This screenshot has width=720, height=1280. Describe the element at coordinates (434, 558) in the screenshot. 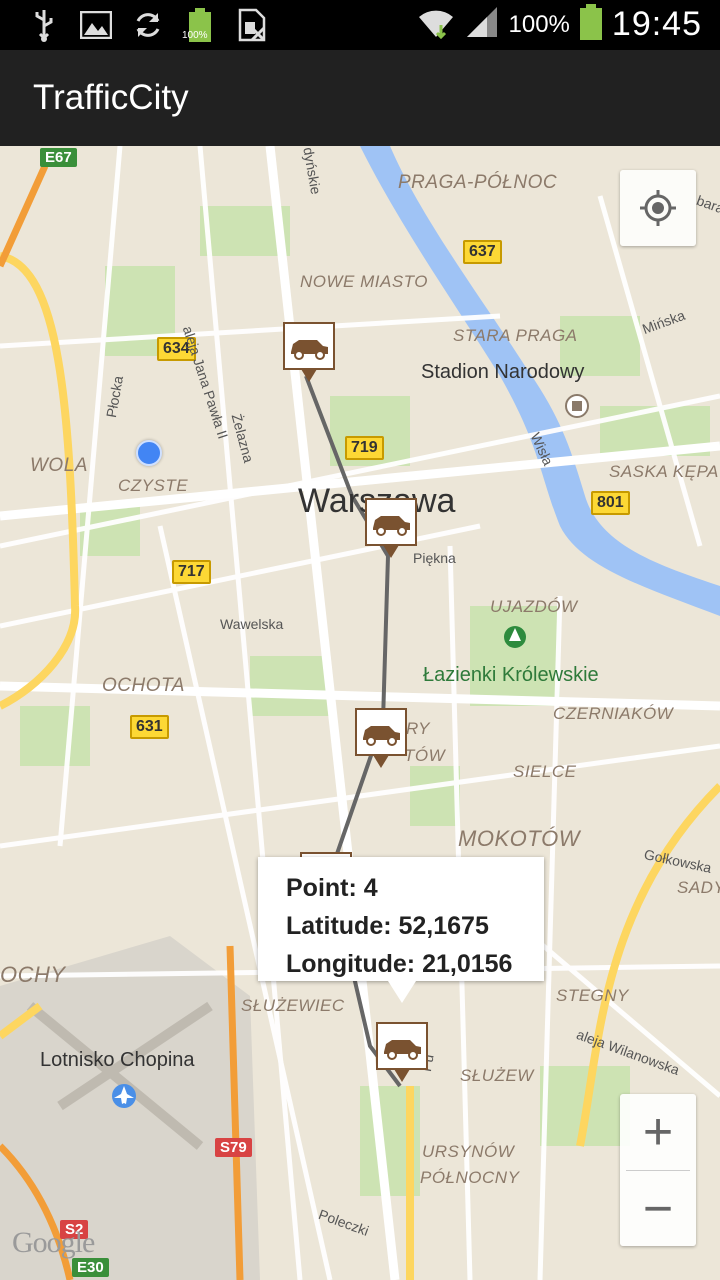

I see `street-piekna: Piękna` at that location.